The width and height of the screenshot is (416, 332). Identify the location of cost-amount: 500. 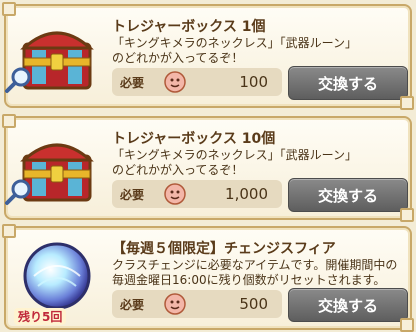
(253, 304).